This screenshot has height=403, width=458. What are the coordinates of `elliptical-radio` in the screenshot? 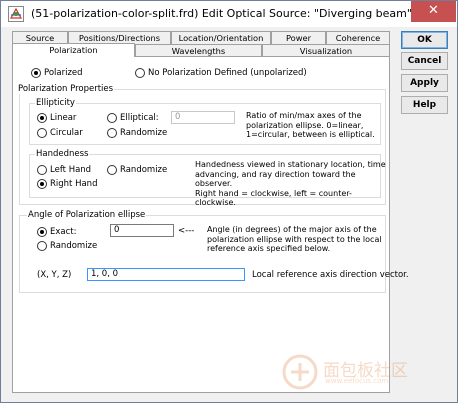 It's located at (112, 118).